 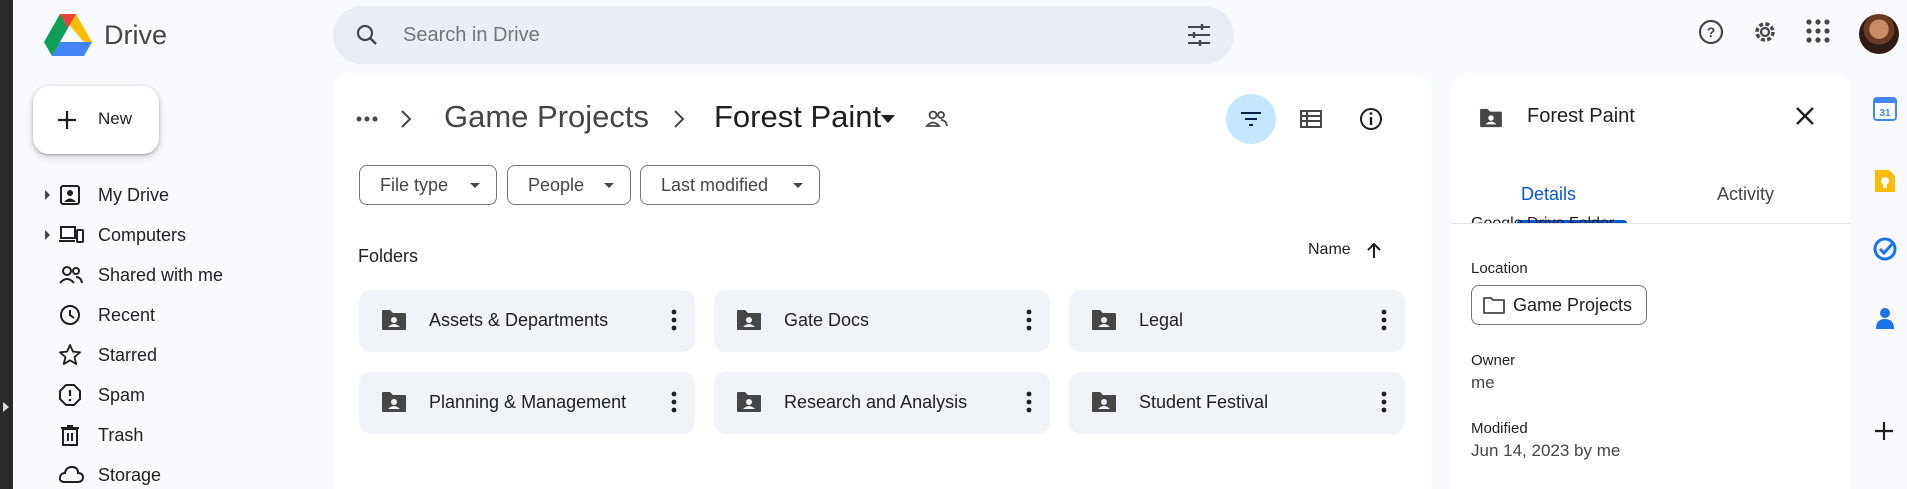 I want to click on filter-icon, so click(x=1251, y=119).